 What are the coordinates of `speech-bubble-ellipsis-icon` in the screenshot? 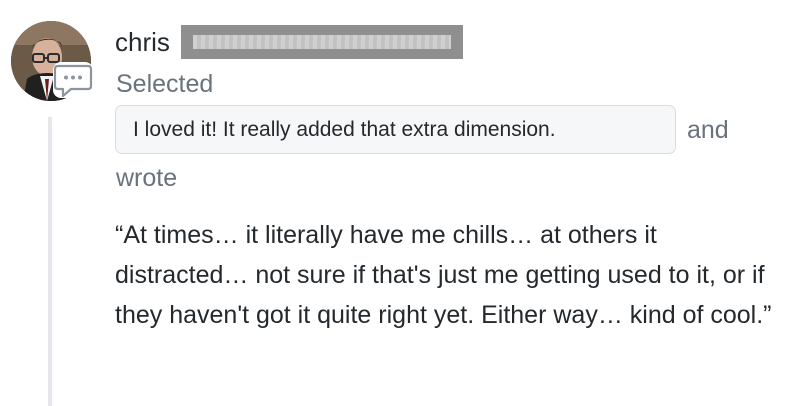 It's located at (73, 81).